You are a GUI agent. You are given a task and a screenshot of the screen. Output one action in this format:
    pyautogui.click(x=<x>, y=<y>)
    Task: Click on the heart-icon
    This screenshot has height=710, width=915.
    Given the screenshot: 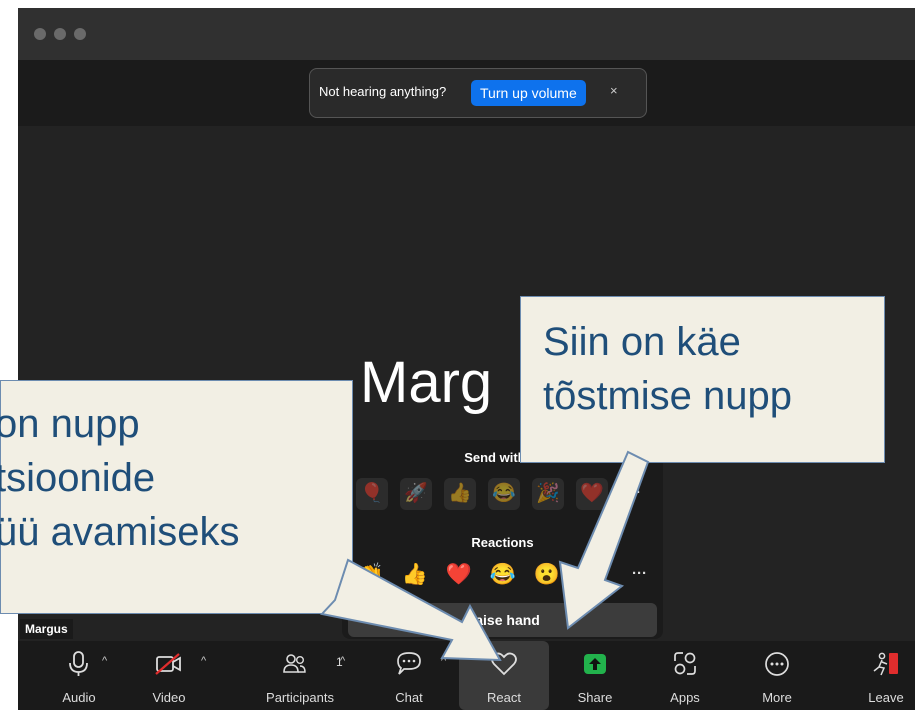 What is the action you would take?
    pyautogui.click(x=504, y=664)
    